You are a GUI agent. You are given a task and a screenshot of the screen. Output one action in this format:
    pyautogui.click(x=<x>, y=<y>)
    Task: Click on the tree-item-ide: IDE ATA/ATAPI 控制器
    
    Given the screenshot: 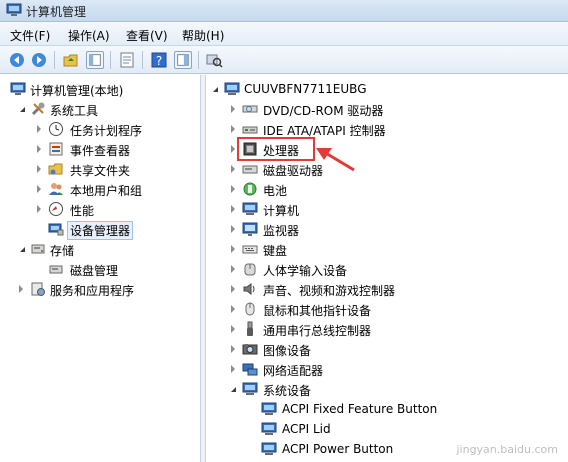 What is the action you would take?
    pyautogui.click(x=387, y=129)
    